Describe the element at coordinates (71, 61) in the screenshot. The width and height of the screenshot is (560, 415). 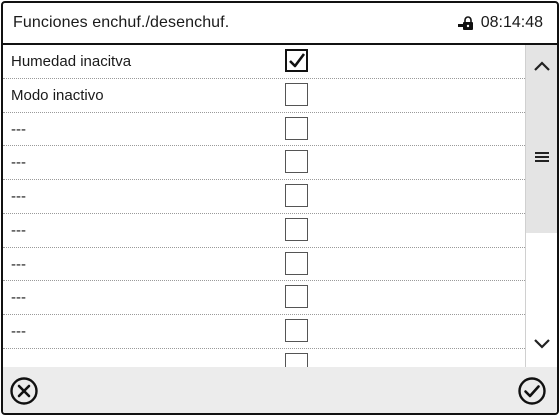
I see `row-label: Humedad inacitva` at that location.